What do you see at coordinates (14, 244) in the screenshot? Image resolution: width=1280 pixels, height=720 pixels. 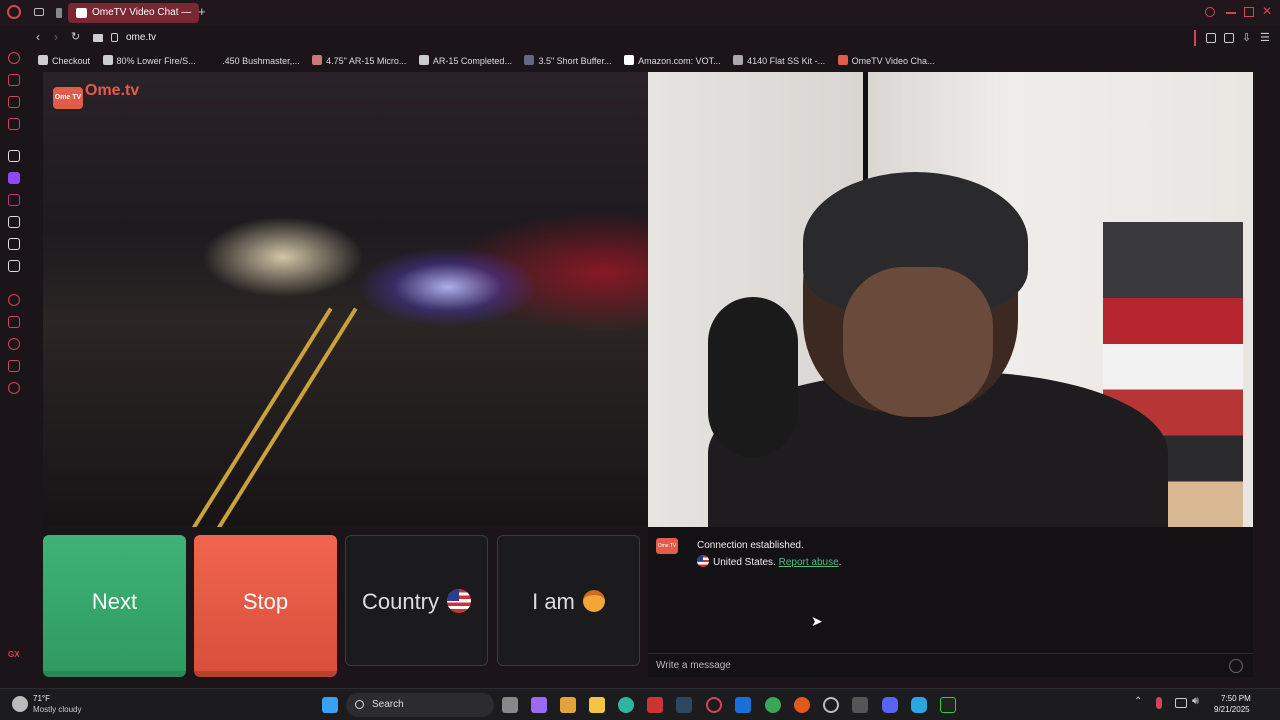 I see `x-icon` at bounding box center [14, 244].